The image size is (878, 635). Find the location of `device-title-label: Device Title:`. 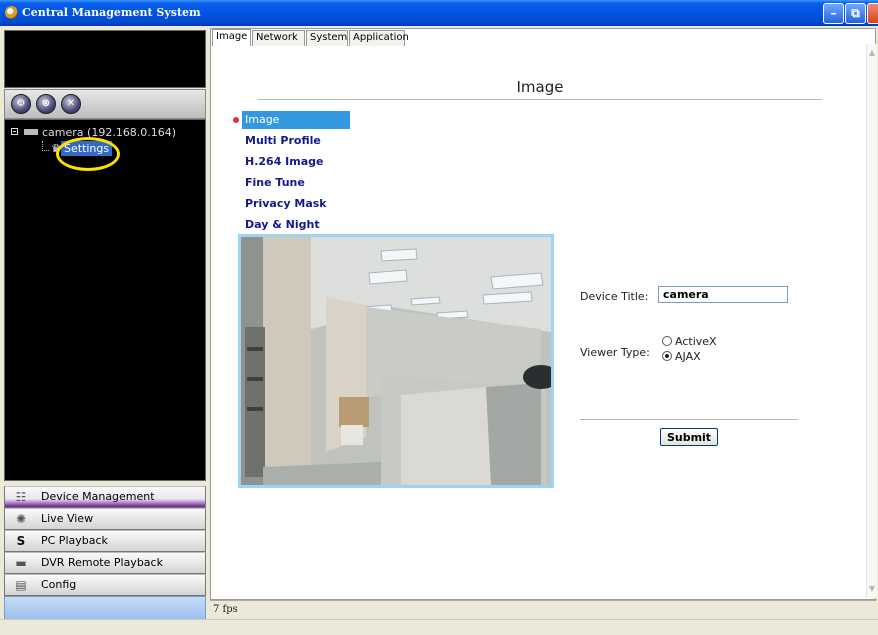

device-title-label: Device Title: is located at coordinates (614, 296).